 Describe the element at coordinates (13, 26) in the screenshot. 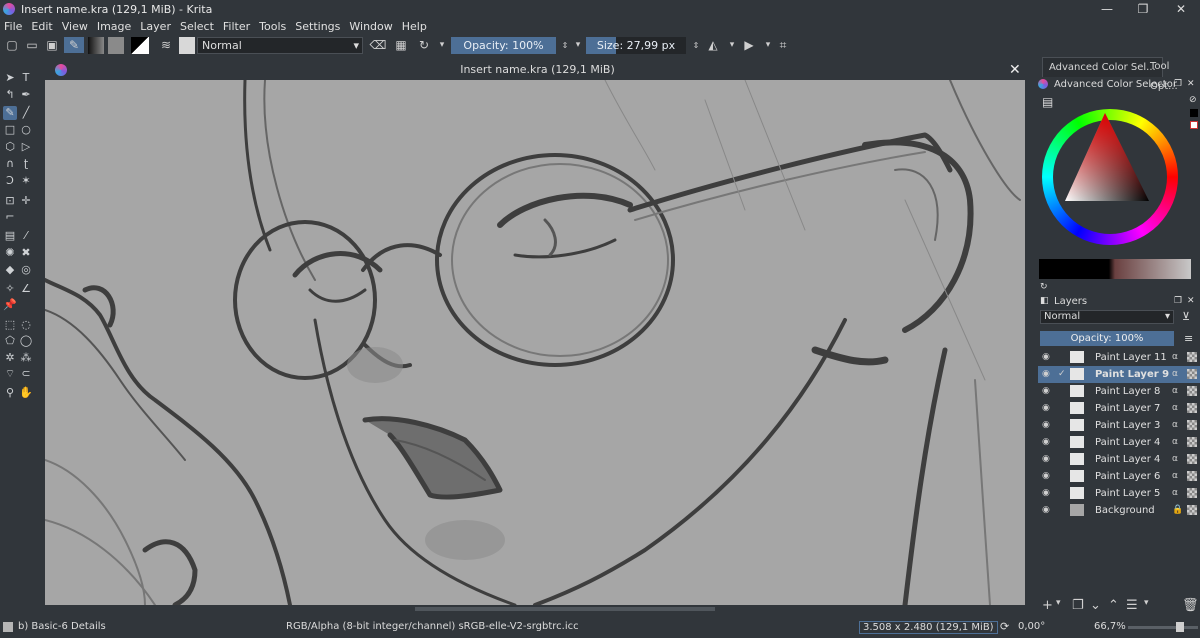

I see `menu-file: File` at that location.